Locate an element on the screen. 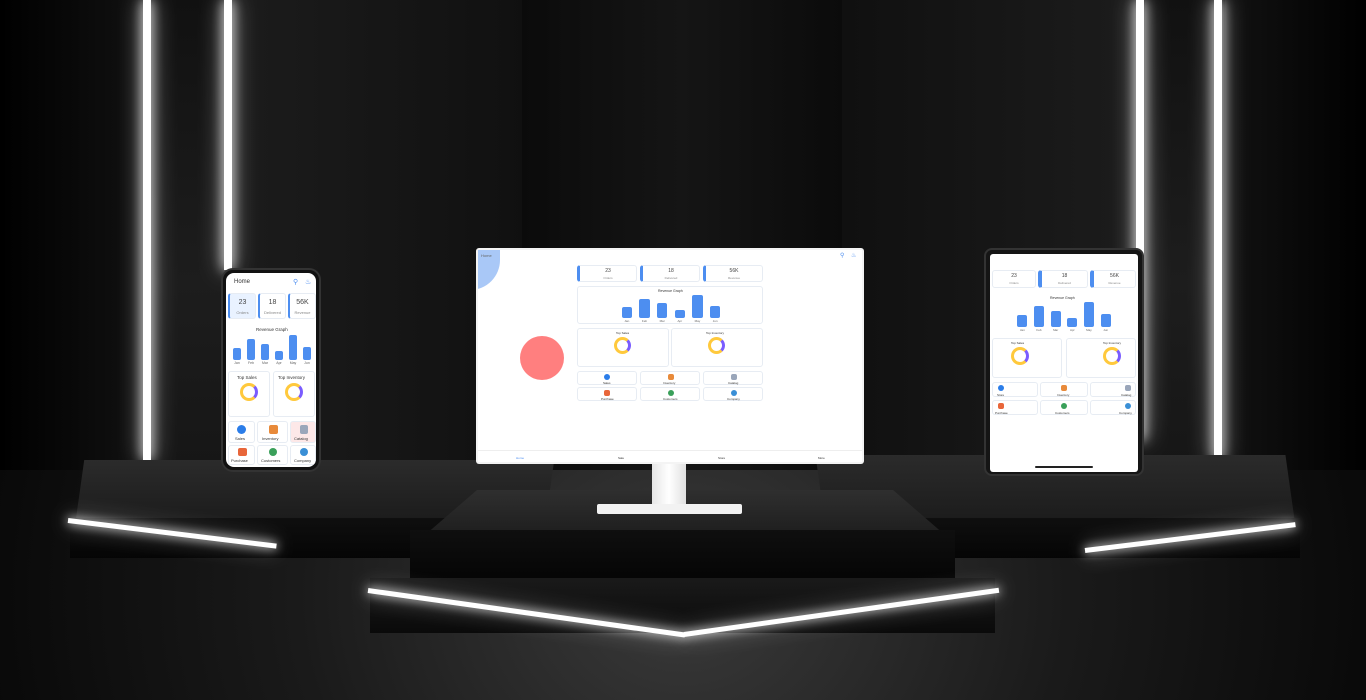 The height and width of the screenshot is (700, 1366). catalog-icon is located at coordinates (1128, 388).